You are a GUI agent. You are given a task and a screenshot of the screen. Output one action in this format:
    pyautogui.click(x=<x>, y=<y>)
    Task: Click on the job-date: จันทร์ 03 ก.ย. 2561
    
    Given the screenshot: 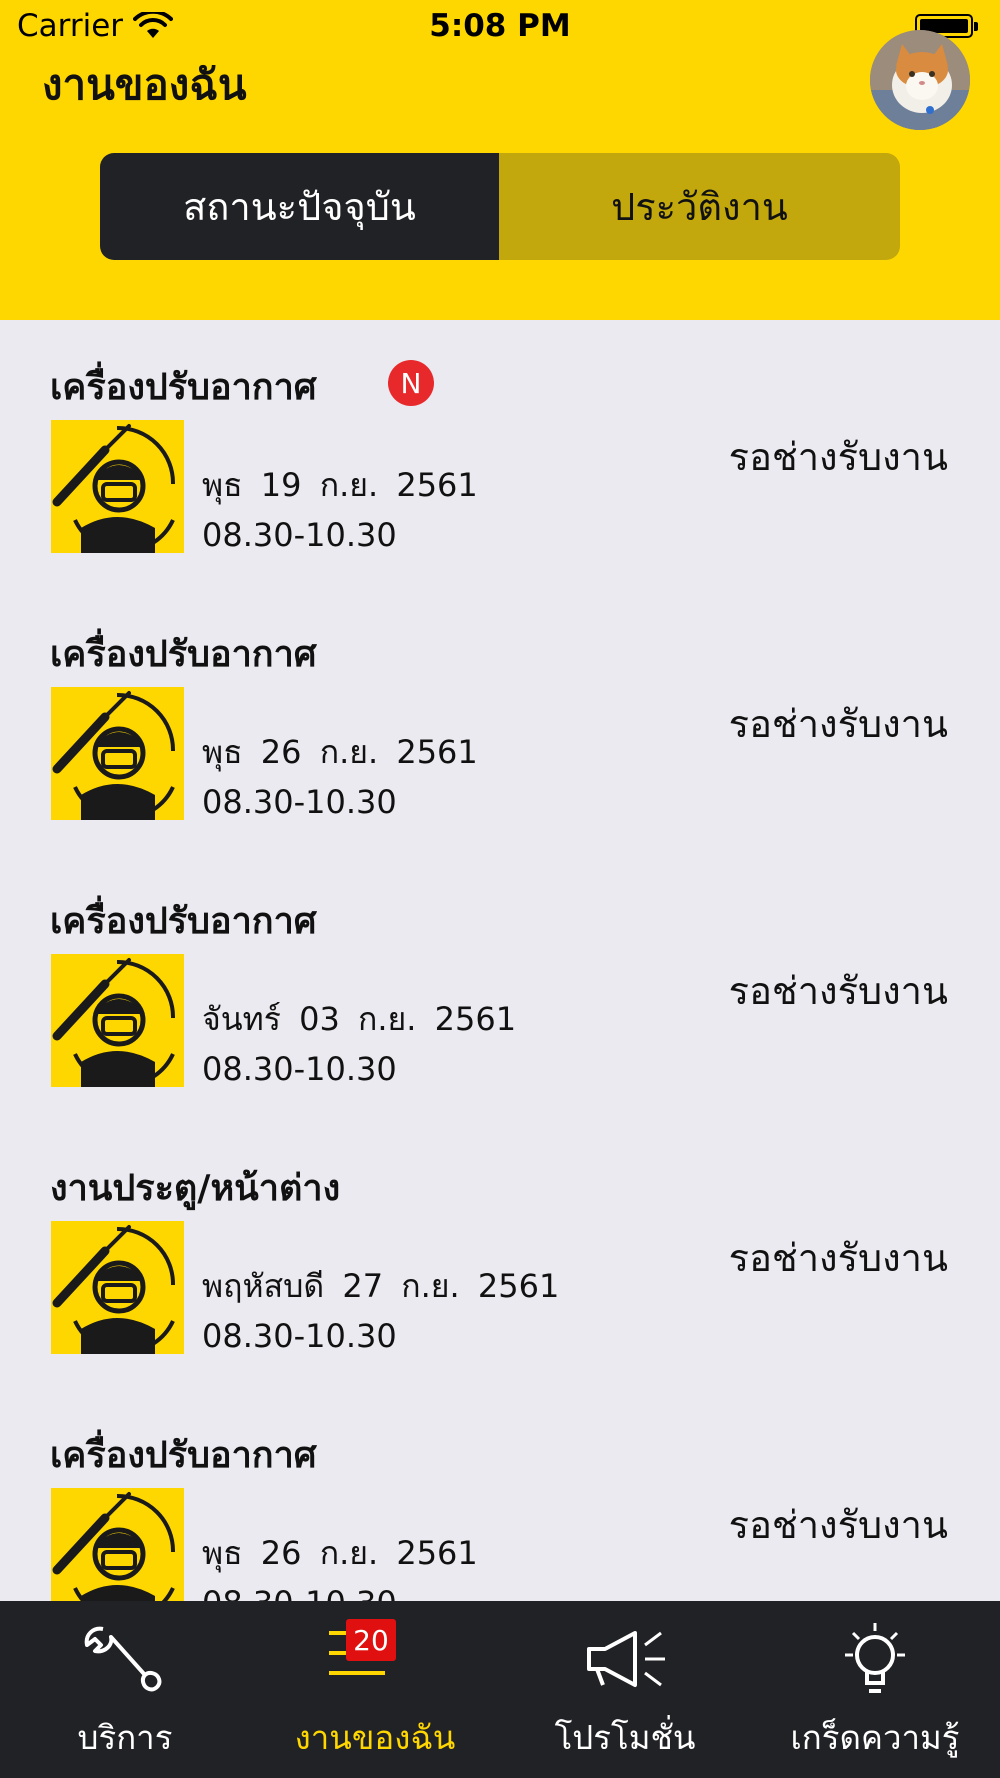 What is the action you would take?
    pyautogui.click(x=359, y=1019)
    